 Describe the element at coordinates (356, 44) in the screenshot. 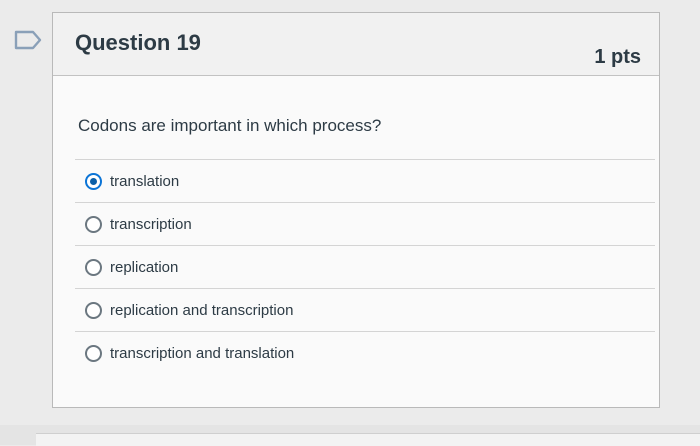

I see `question-header: Question 19 1 pts` at that location.